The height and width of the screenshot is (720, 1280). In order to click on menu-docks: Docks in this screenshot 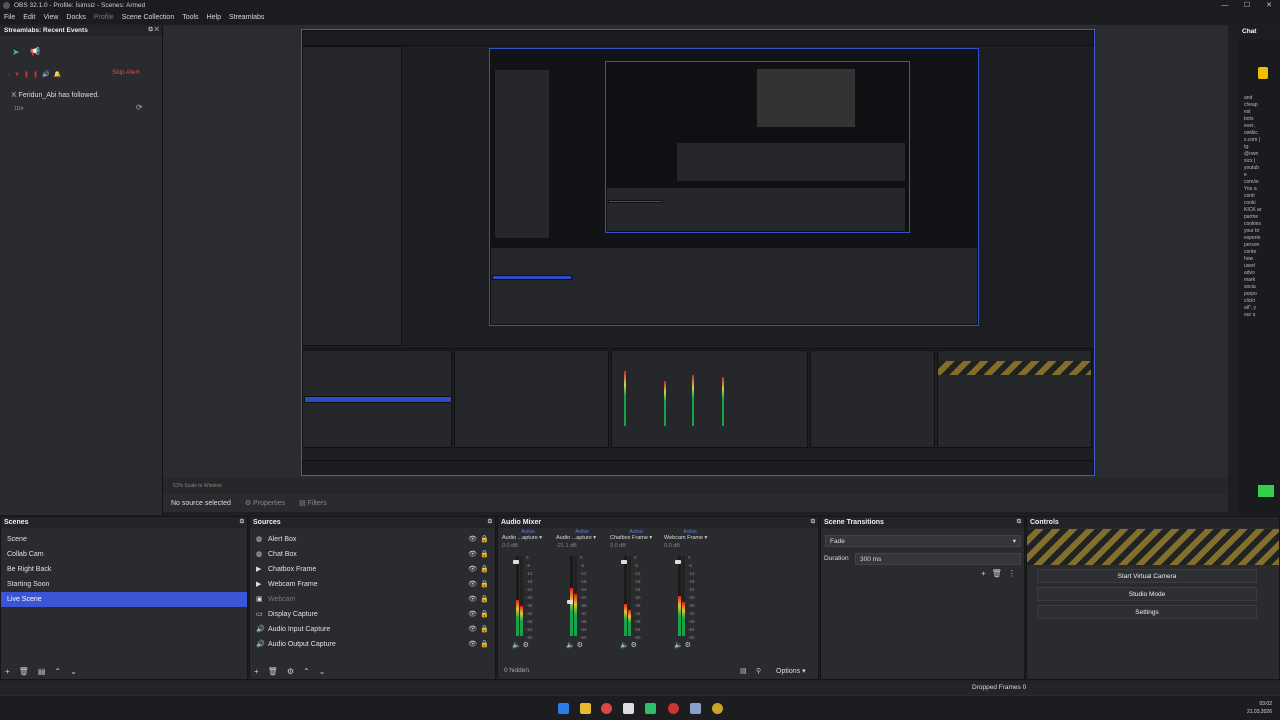, I will do `click(75, 17)`.